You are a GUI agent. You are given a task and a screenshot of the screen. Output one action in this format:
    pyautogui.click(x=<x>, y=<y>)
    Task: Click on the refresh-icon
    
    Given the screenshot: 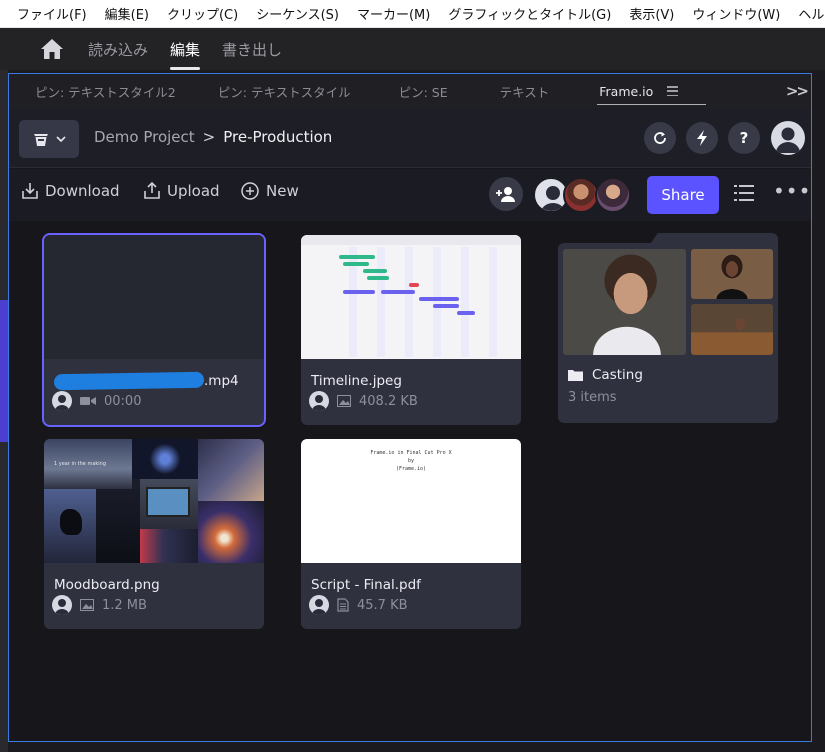 What is the action you would take?
    pyautogui.click(x=660, y=138)
    